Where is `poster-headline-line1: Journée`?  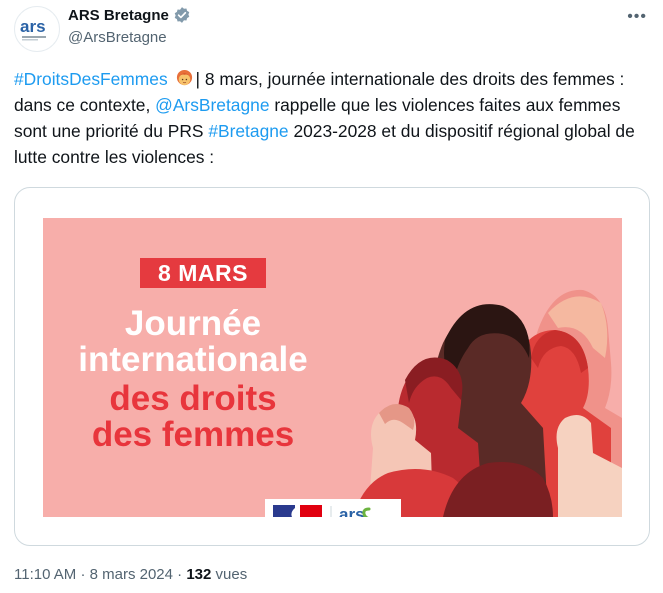 poster-headline-line1: Journée is located at coordinates (193, 323).